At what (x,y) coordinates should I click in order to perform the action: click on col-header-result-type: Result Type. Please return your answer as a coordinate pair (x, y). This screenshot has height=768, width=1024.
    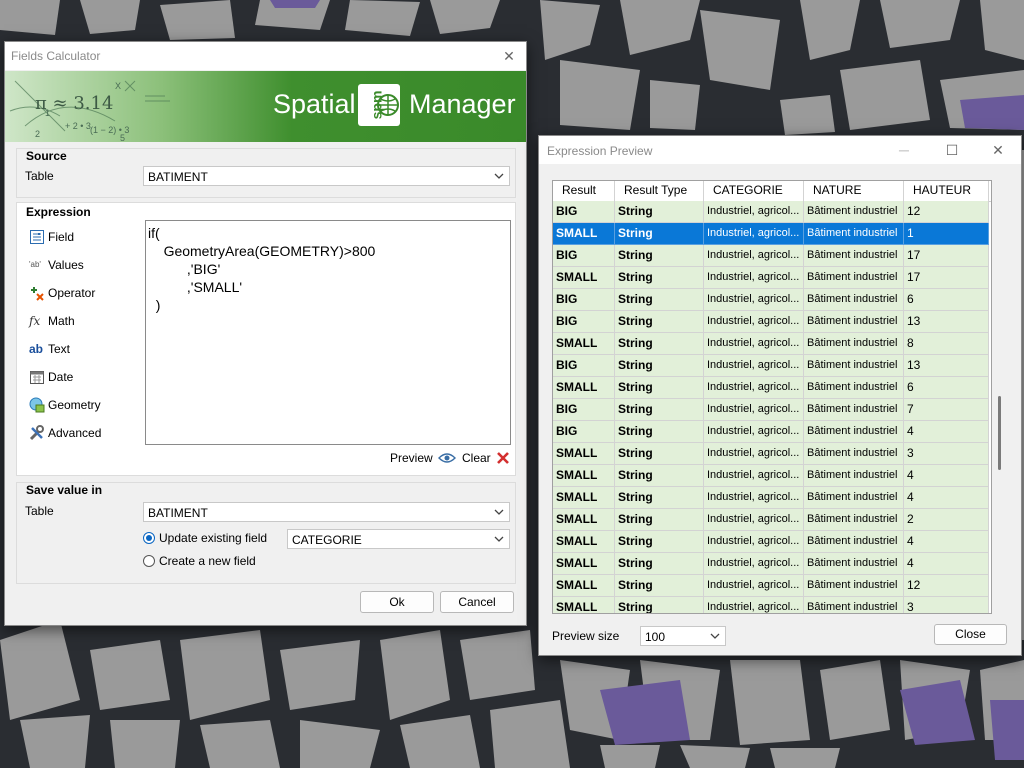
    Looking at the image, I should click on (659, 191).